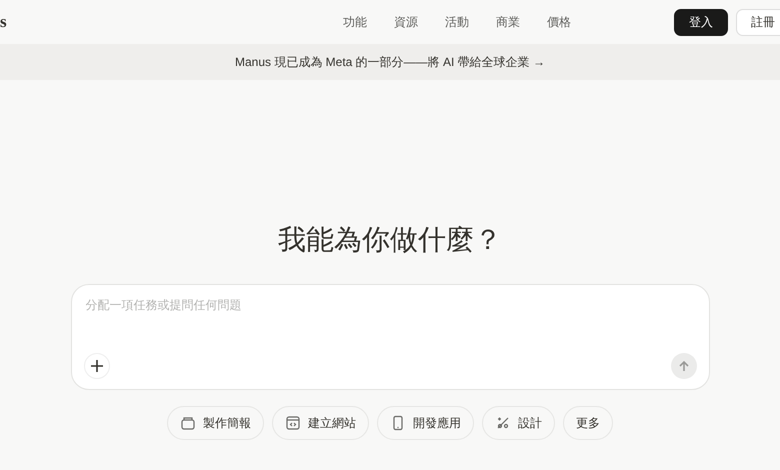  What do you see at coordinates (758, 22) in the screenshot?
I see `signup-button: 註冊` at bounding box center [758, 22].